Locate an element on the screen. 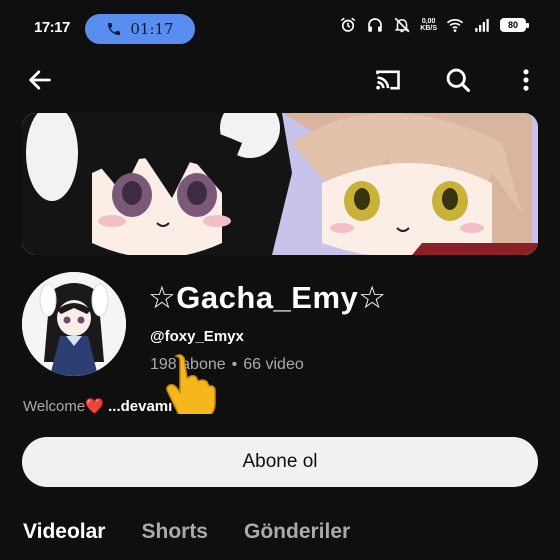 The height and width of the screenshot is (560, 560). channel-tabs: Videolar Shorts Gönderiler is located at coordinates (186, 532).